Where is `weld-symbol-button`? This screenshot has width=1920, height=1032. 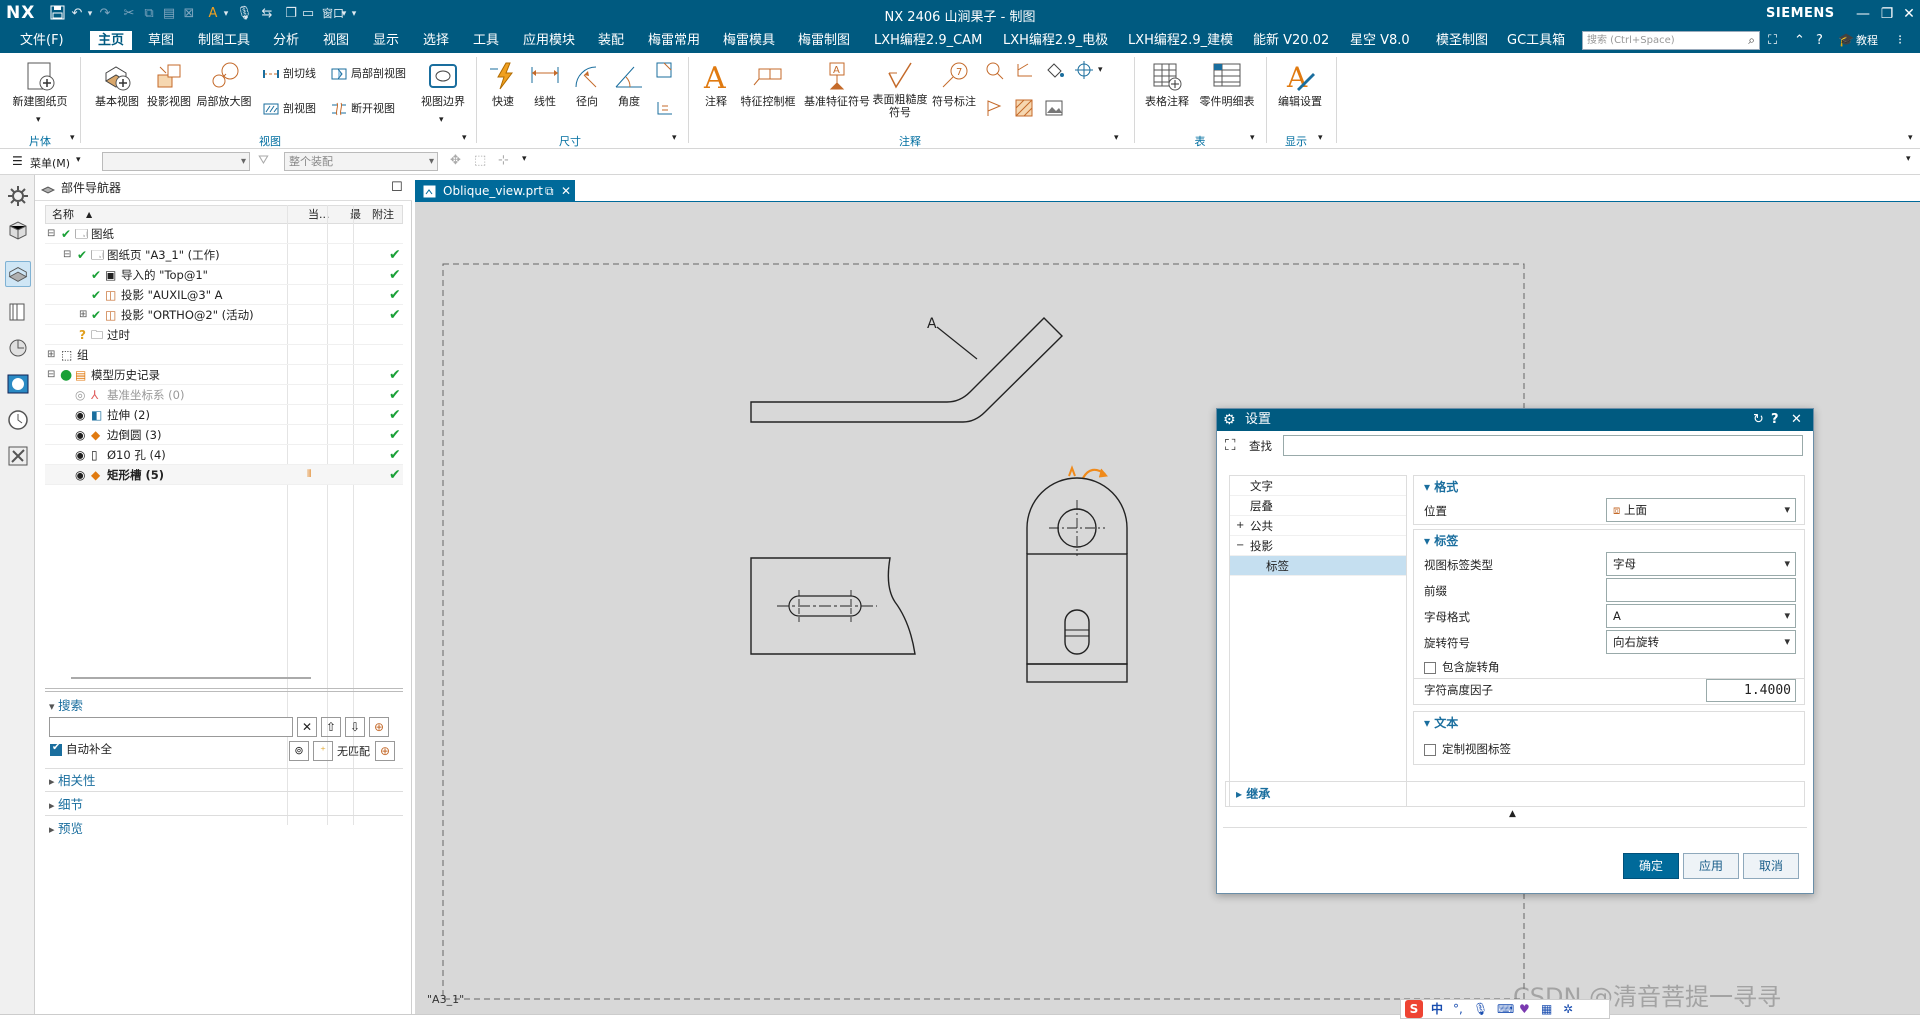
weld-symbol-button is located at coordinates (1026, 70).